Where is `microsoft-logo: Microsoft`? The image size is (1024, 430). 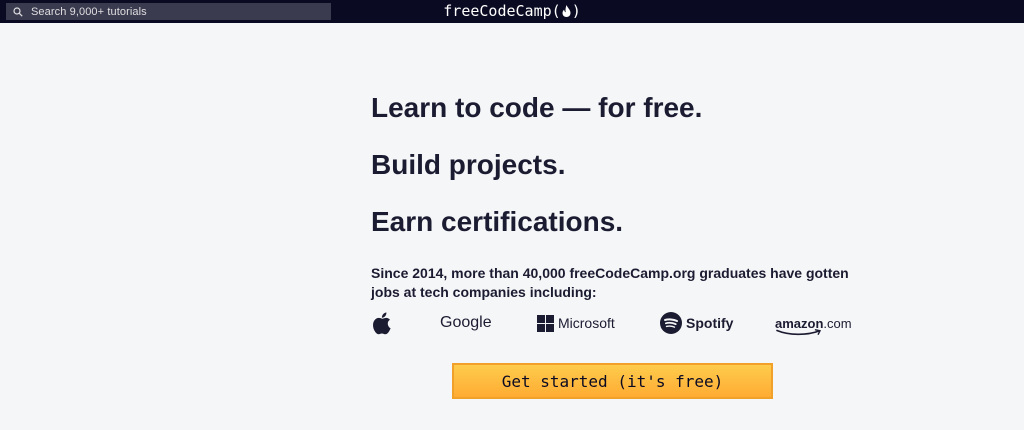 microsoft-logo: Microsoft is located at coordinates (576, 323).